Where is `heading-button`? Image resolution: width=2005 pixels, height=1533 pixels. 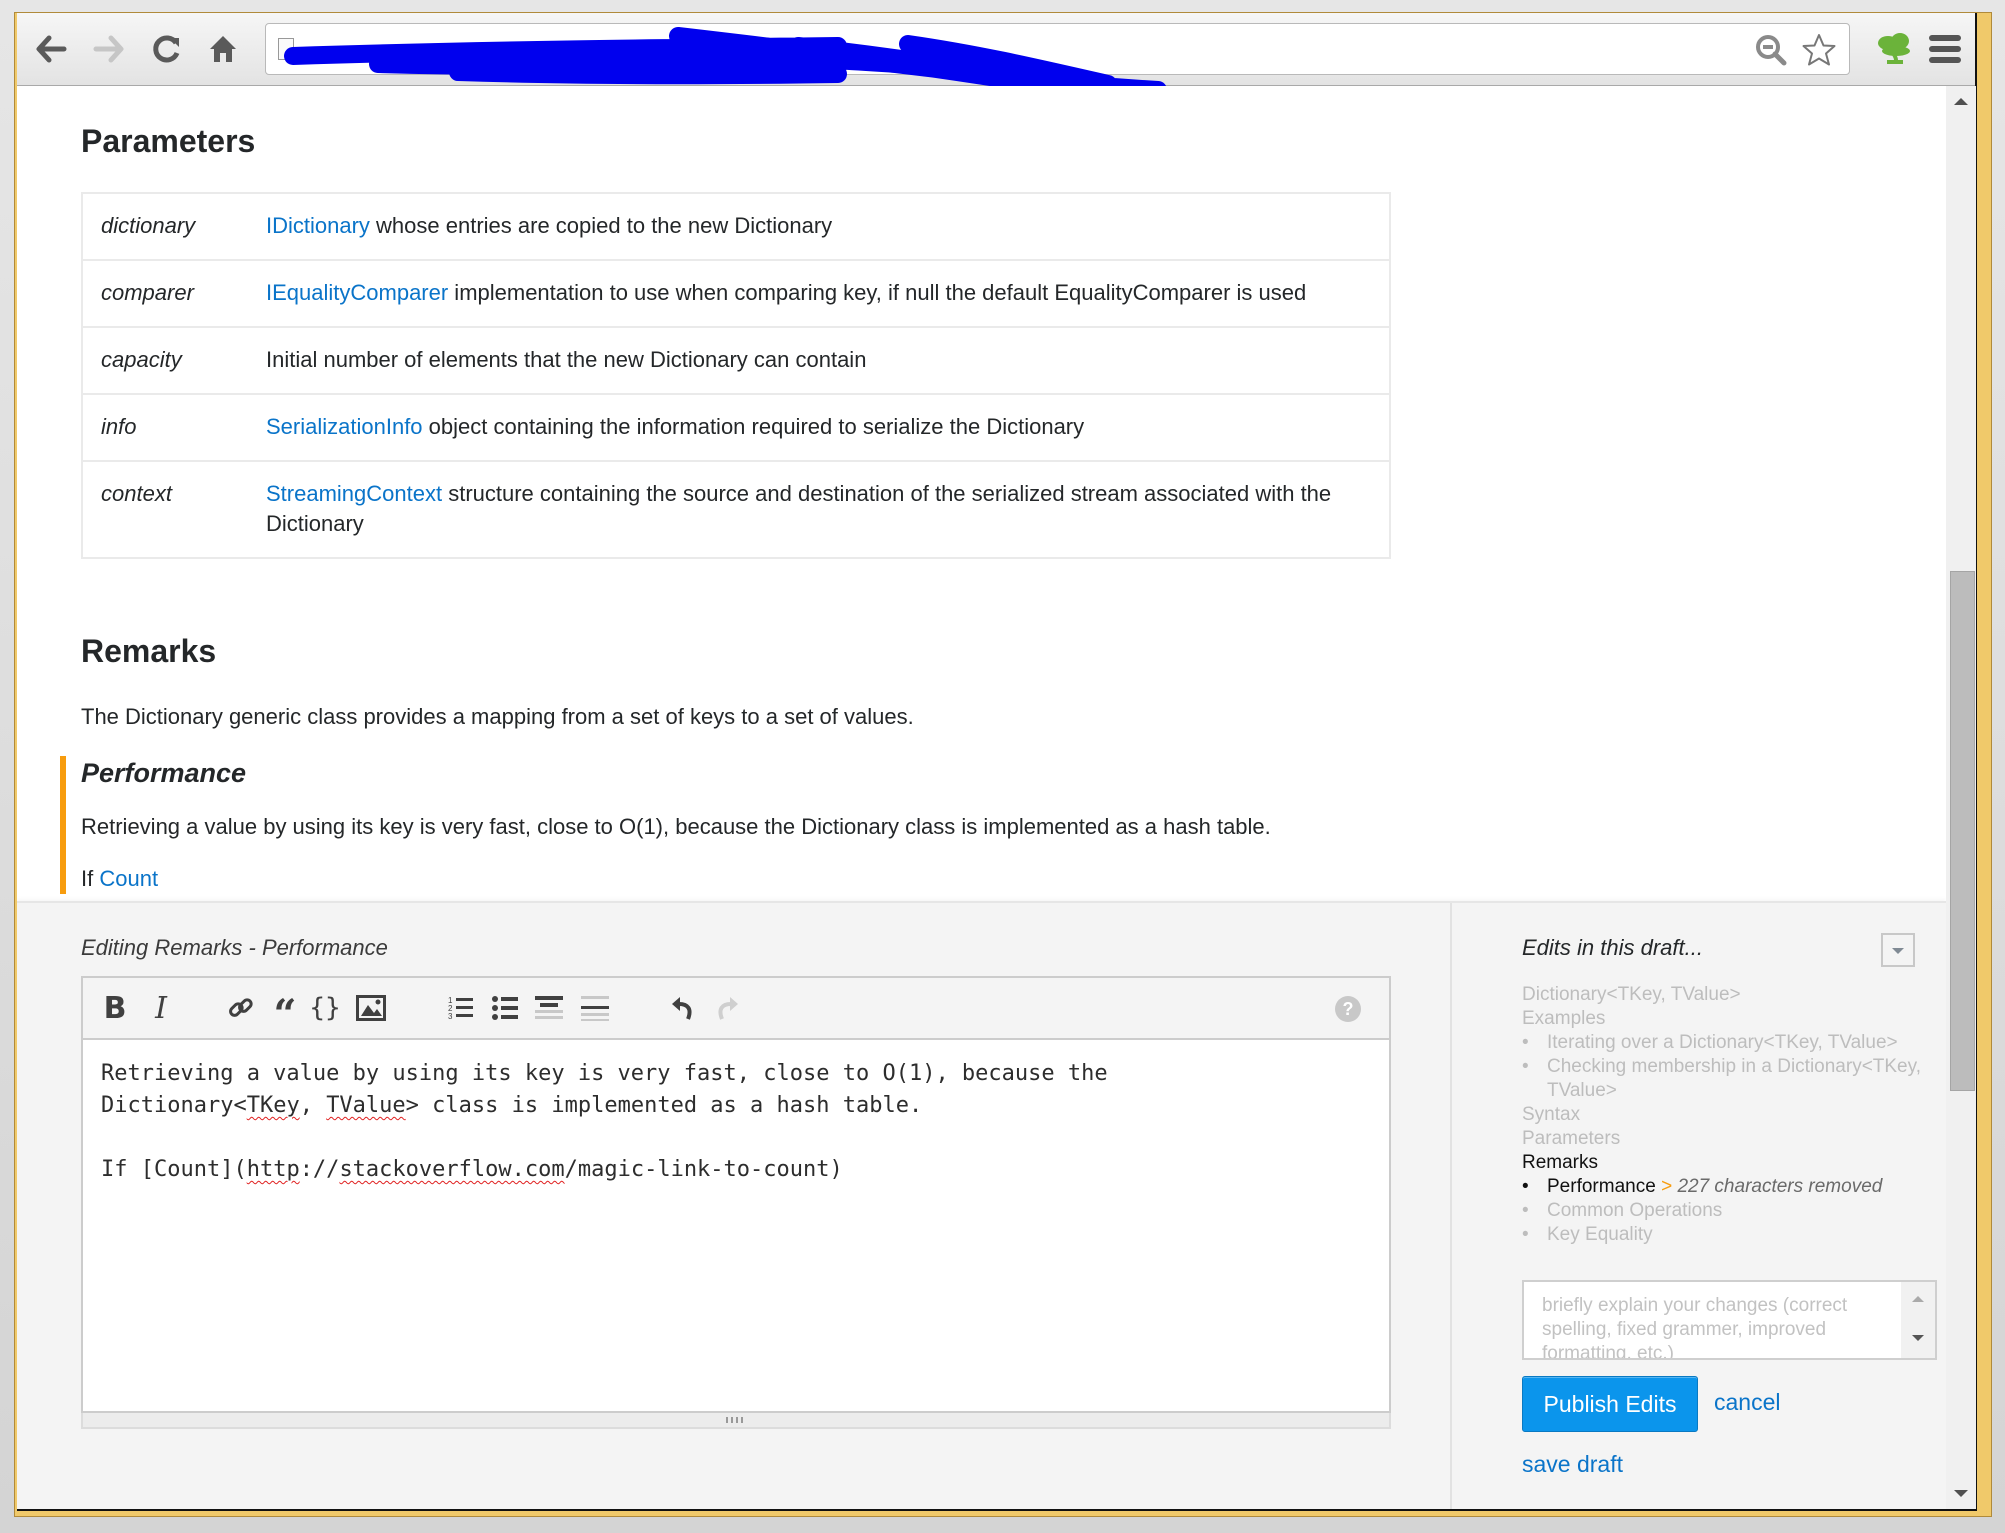 heading-button is located at coordinates (549, 1008).